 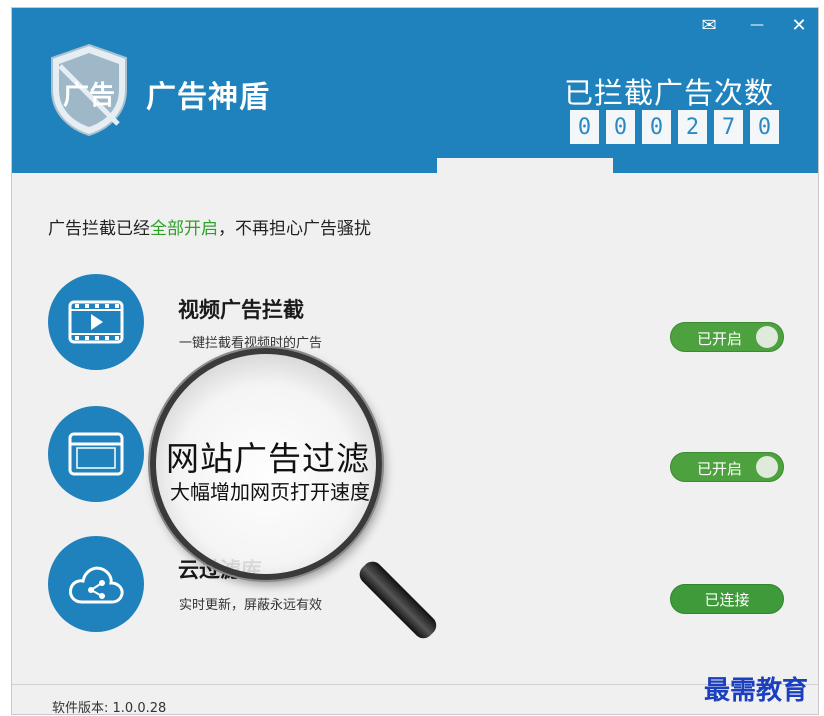 I want to click on counter-digit: 7, so click(x=728, y=127).